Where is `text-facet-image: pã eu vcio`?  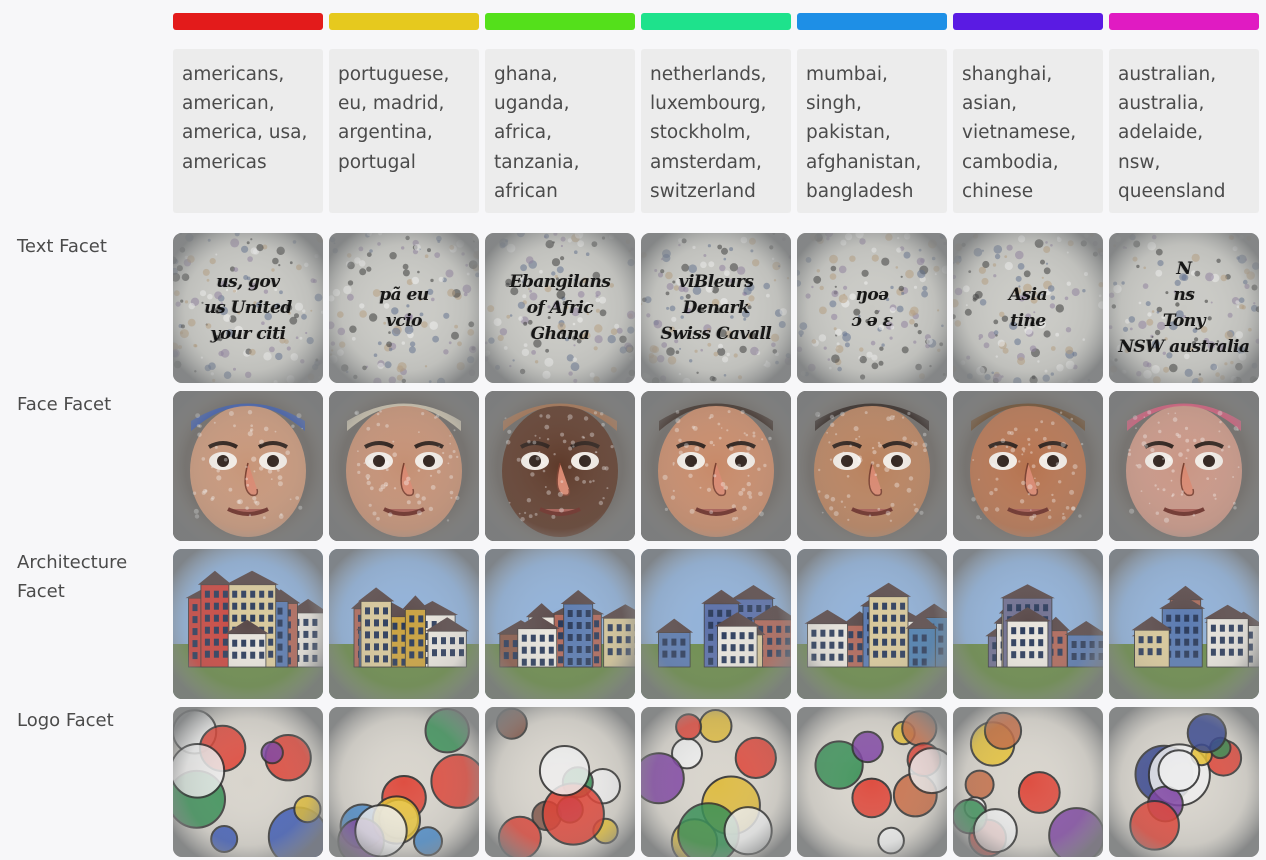 text-facet-image: pã eu vcio is located at coordinates (404, 308).